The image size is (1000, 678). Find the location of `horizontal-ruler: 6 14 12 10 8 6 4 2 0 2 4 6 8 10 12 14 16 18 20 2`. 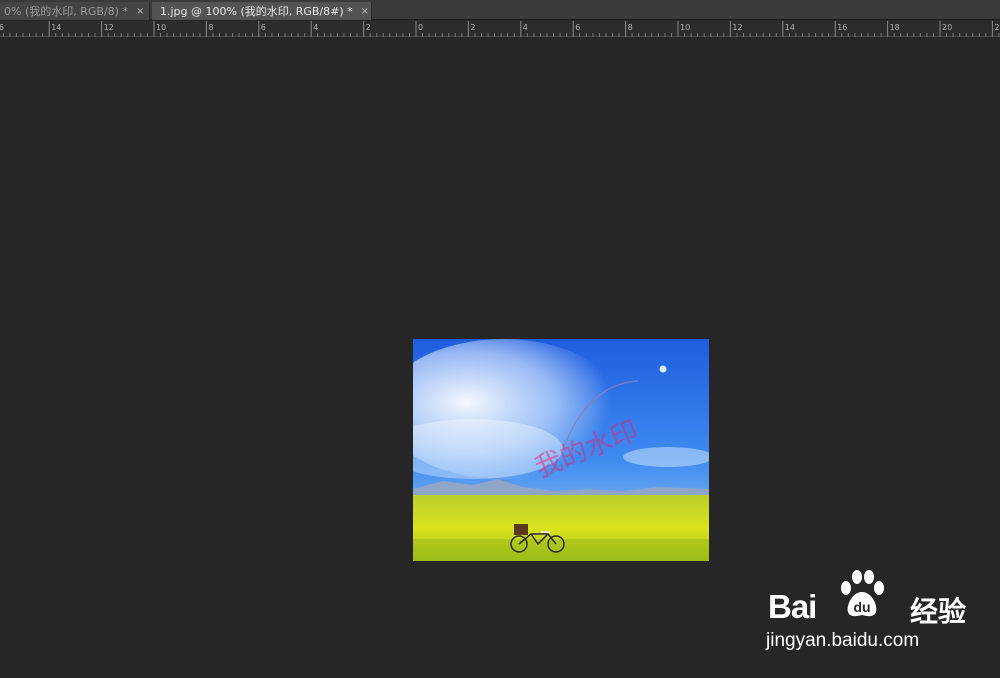

horizontal-ruler: 6 14 12 10 8 6 4 2 0 2 4 6 8 10 12 14 16 18 20 2 is located at coordinates (500, 29).